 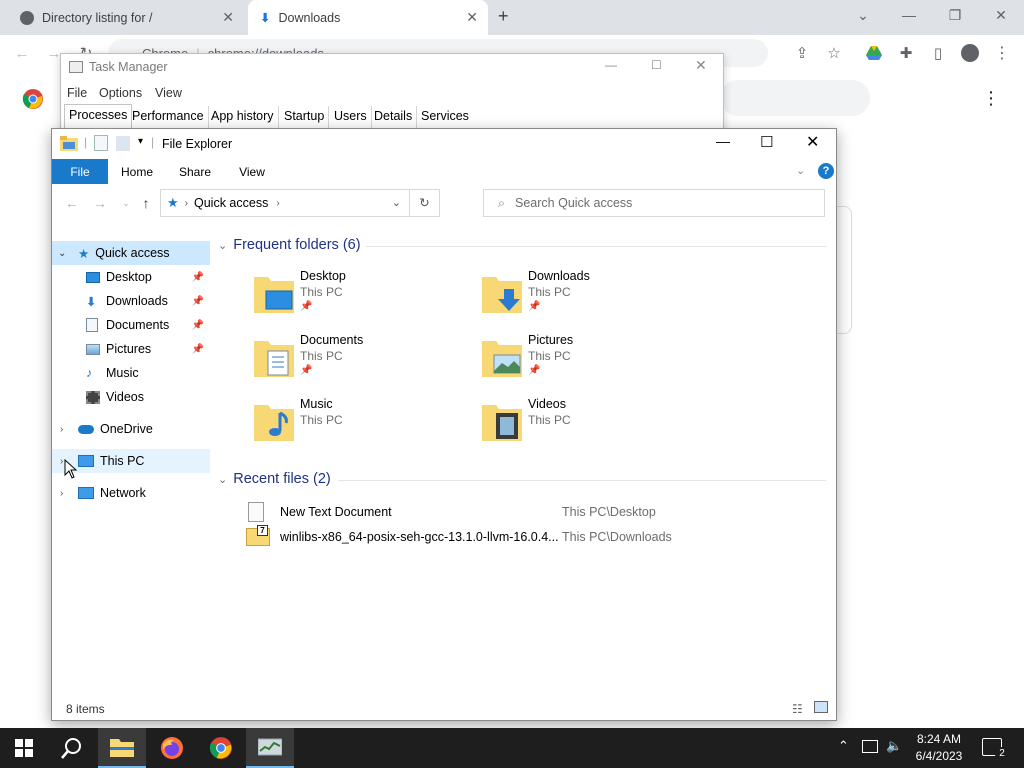 I want to click on tm-minimize-button: —, so click(x=611, y=65).